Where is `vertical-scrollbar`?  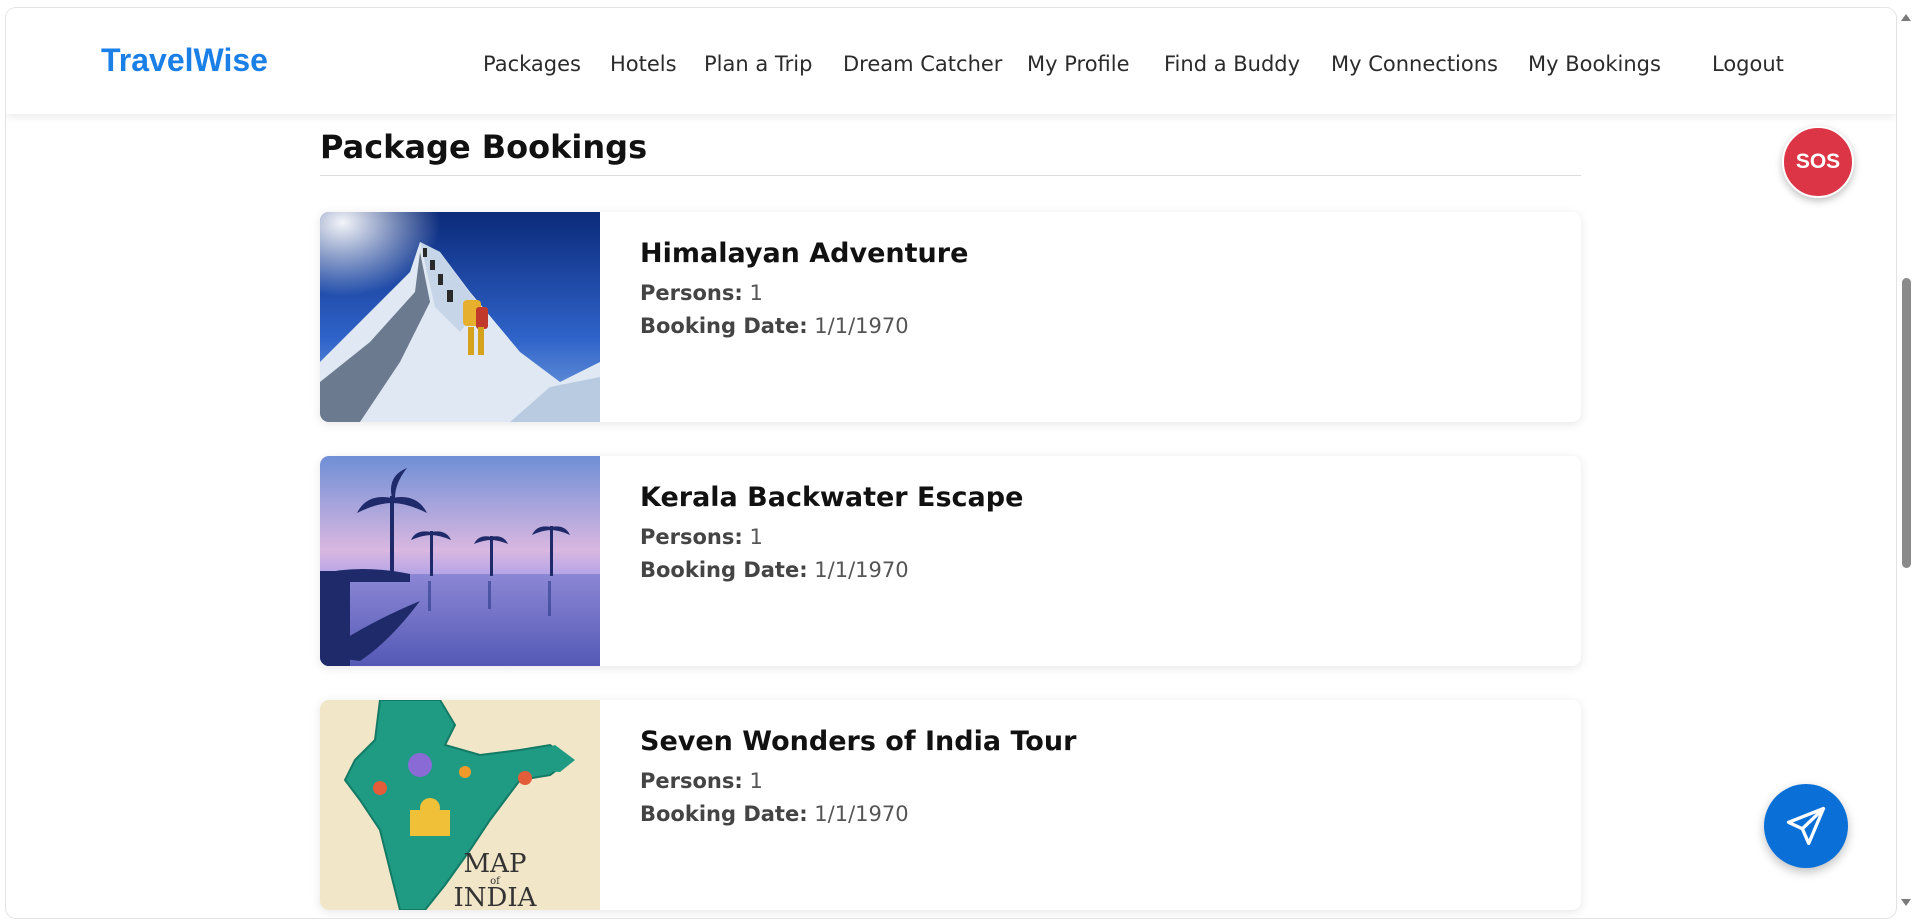 vertical-scrollbar is located at coordinates (1906, 463).